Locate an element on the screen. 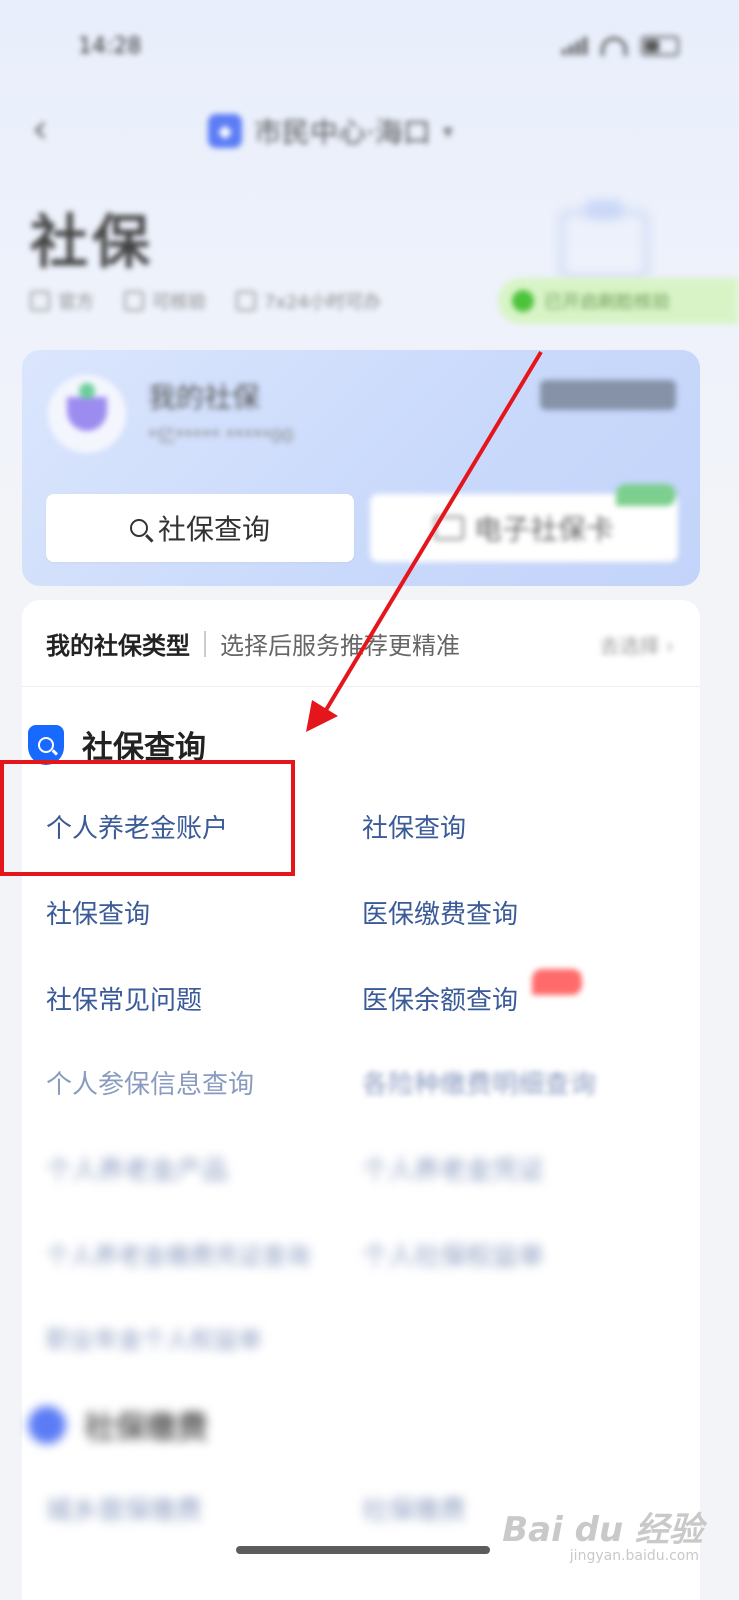 This screenshot has height=1600, width=739. watermark-logo: Bai du 经验 is located at coordinates (602, 1530).